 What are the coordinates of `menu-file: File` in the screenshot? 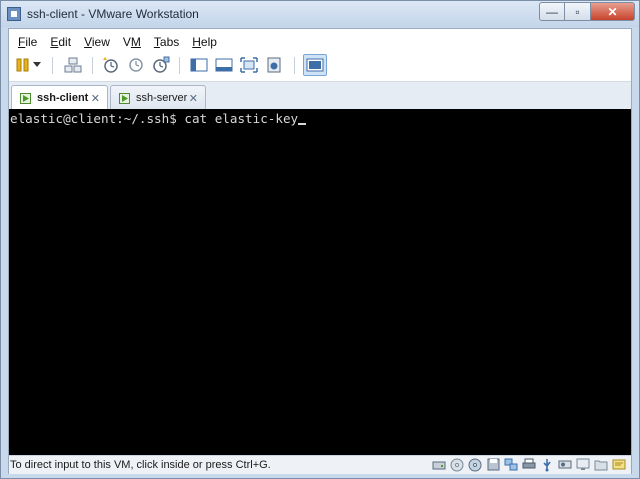 It's located at (27, 42).